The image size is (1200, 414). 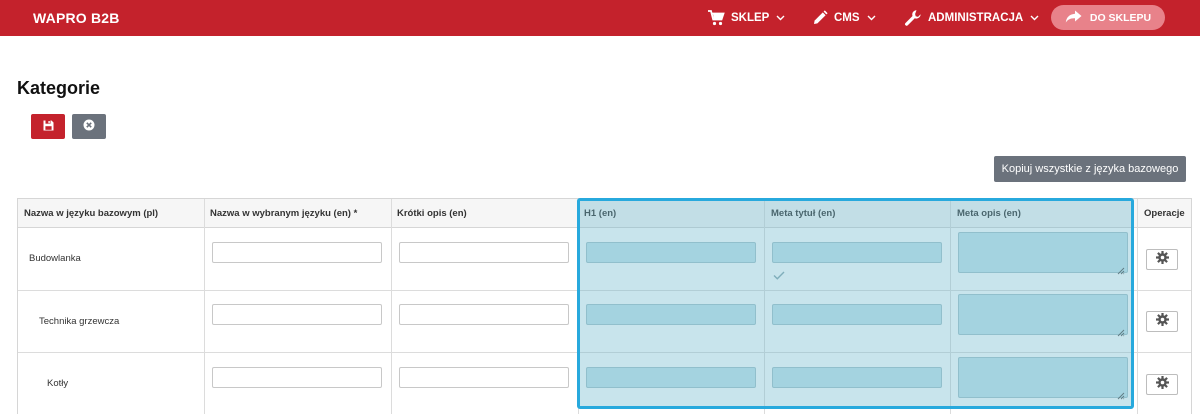 I want to click on nav-item-administracja: ADMINISTRACJA, so click(x=971, y=18).